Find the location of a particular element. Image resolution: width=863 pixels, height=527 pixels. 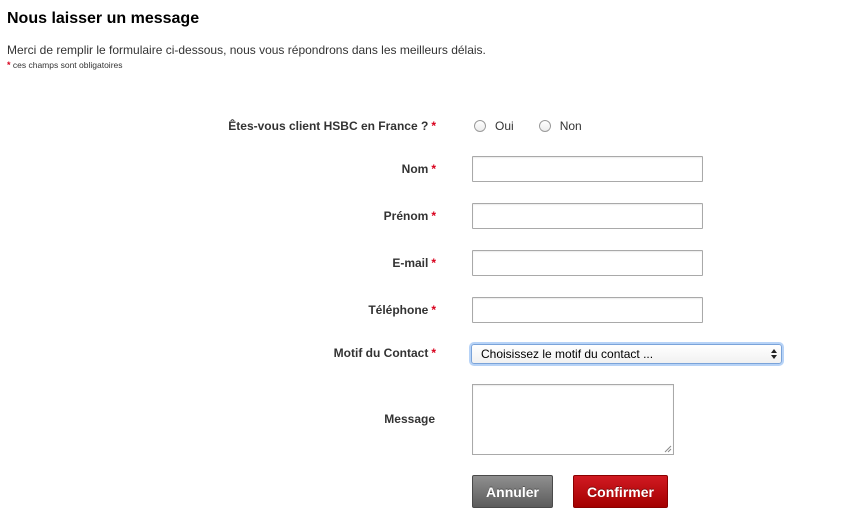

prenom-label-text: Prénom is located at coordinates (406, 216).